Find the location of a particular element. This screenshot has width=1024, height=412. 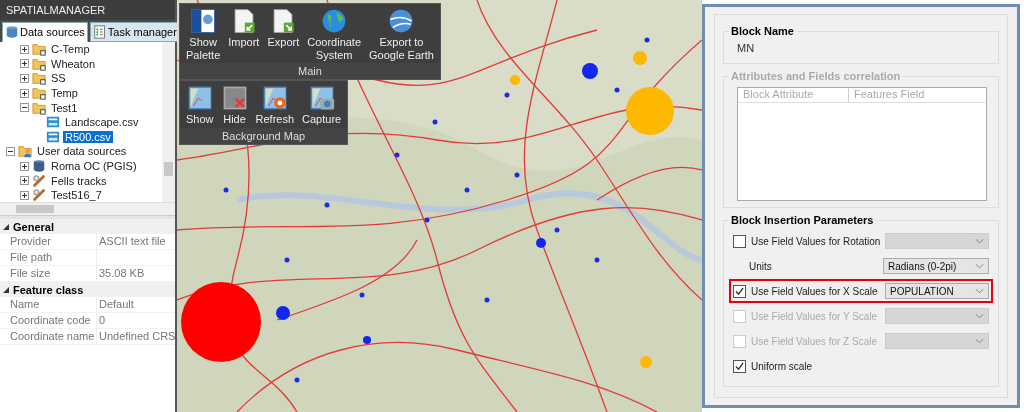

ribbon-button: Coordinate System is located at coordinates (334, 35).